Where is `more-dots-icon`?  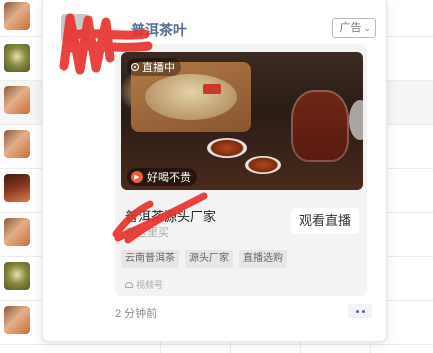
more-dots-icon is located at coordinates (360, 311).